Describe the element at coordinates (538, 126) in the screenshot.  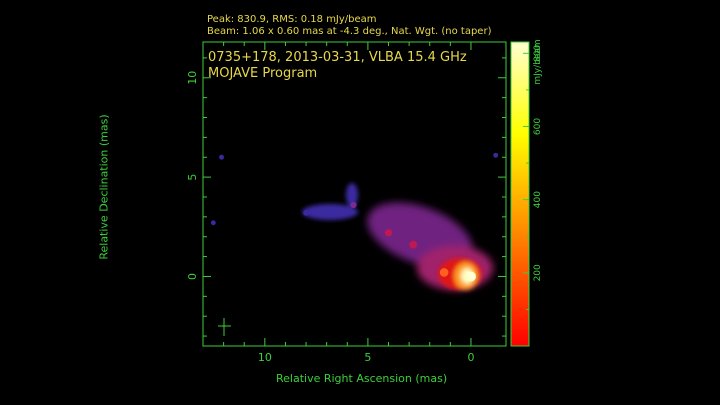
I see `colorbar-tick-label: 600` at that location.